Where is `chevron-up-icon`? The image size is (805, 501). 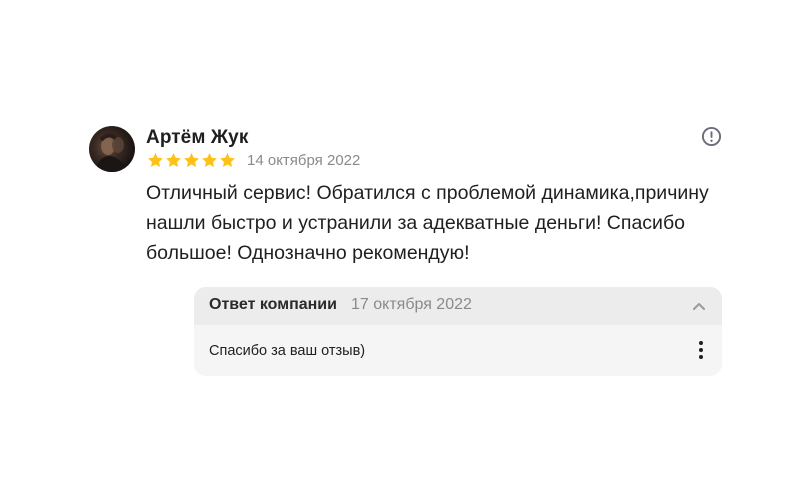
chevron-up-icon is located at coordinates (699, 306).